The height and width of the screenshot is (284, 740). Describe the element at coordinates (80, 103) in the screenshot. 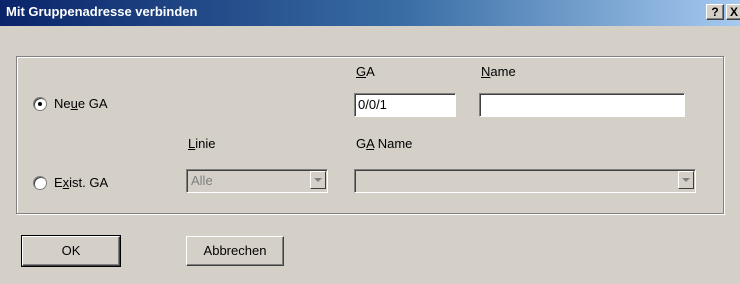

I see `neue-ga-label: Neue GA` at that location.